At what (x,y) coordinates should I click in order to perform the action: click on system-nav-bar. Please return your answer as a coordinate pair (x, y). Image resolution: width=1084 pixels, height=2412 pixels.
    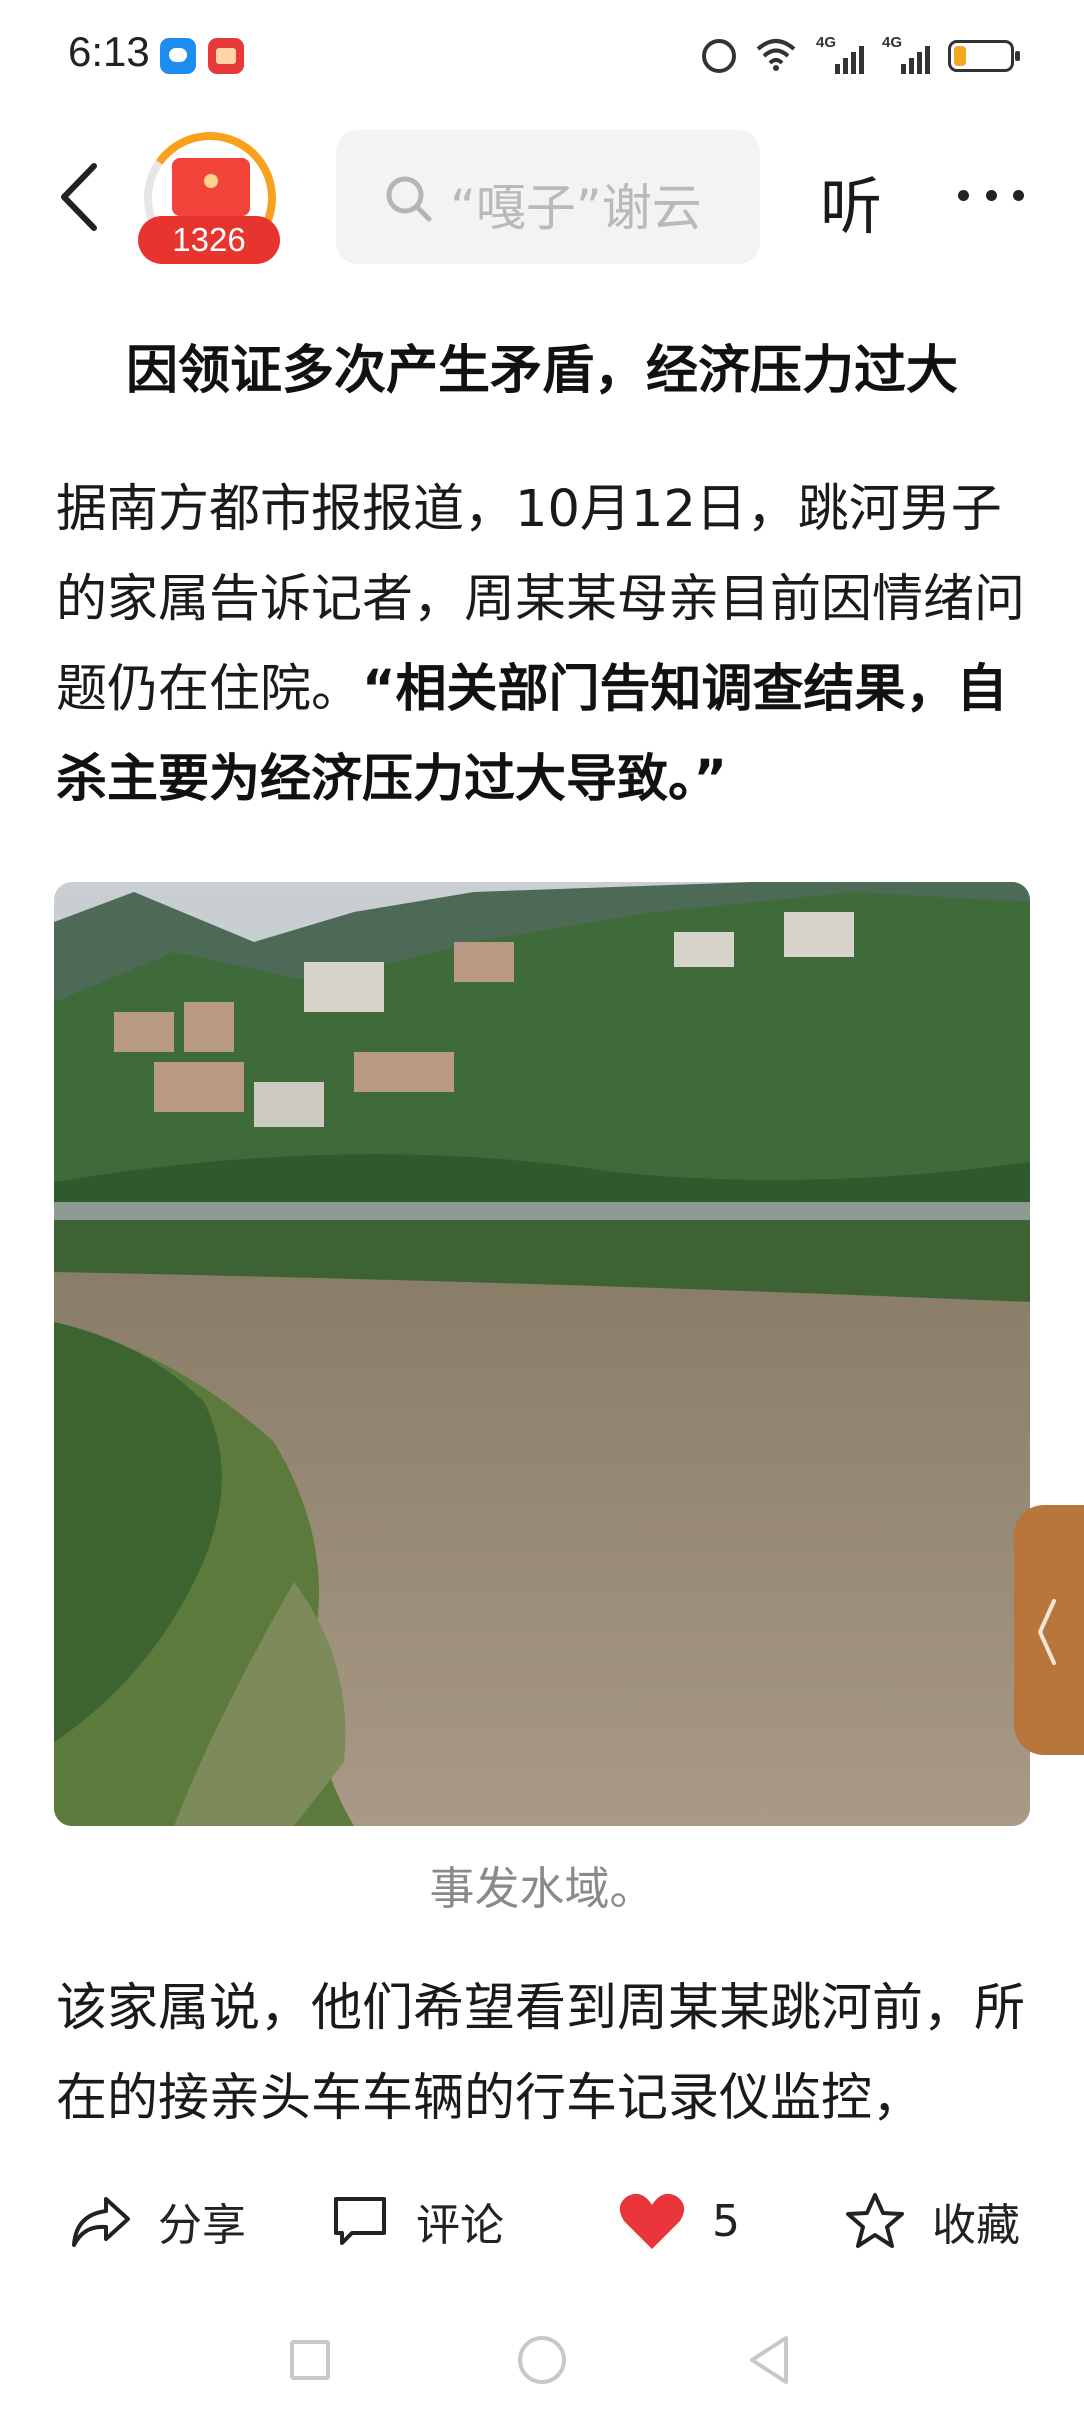
    Looking at the image, I should click on (542, 2361).